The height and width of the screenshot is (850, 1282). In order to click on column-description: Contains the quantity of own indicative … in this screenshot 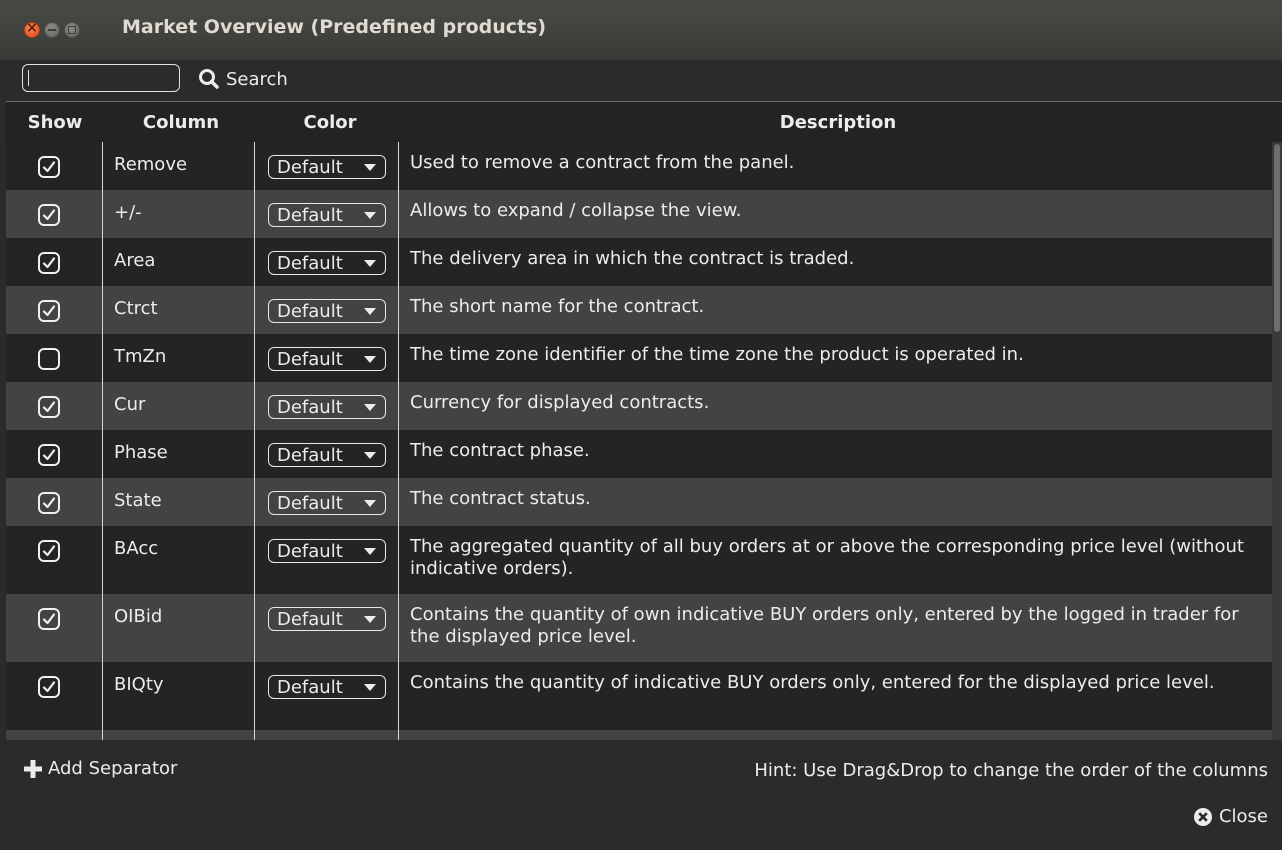, I will do `click(824, 625)`.